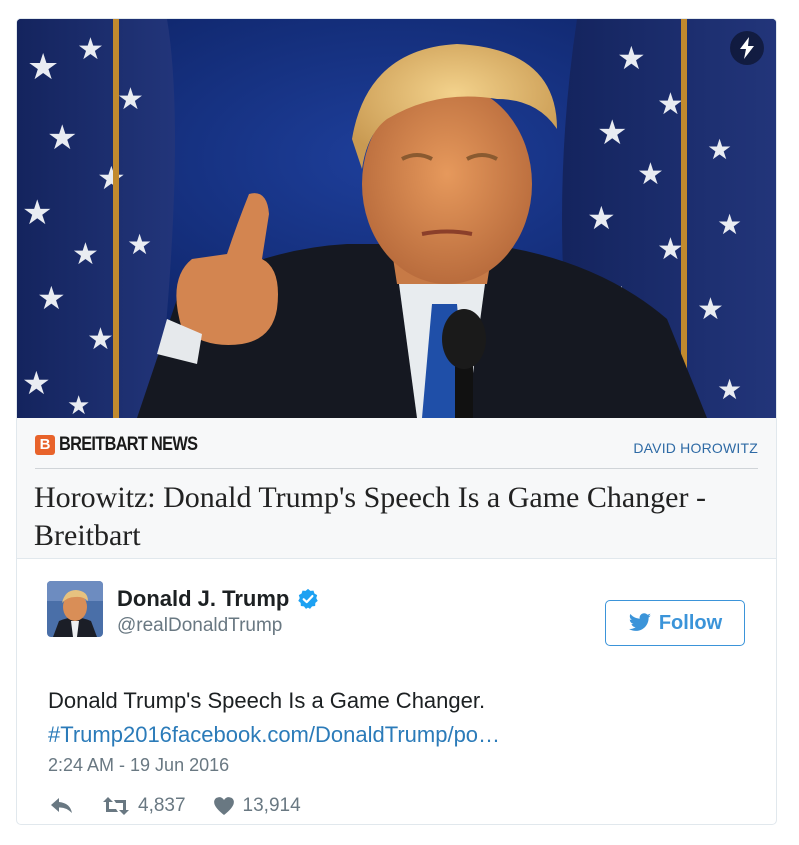 This screenshot has width=799, height=845. Describe the element at coordinates (639, 622) in the screenshot. I see `twitter-bird-icon` at that location.